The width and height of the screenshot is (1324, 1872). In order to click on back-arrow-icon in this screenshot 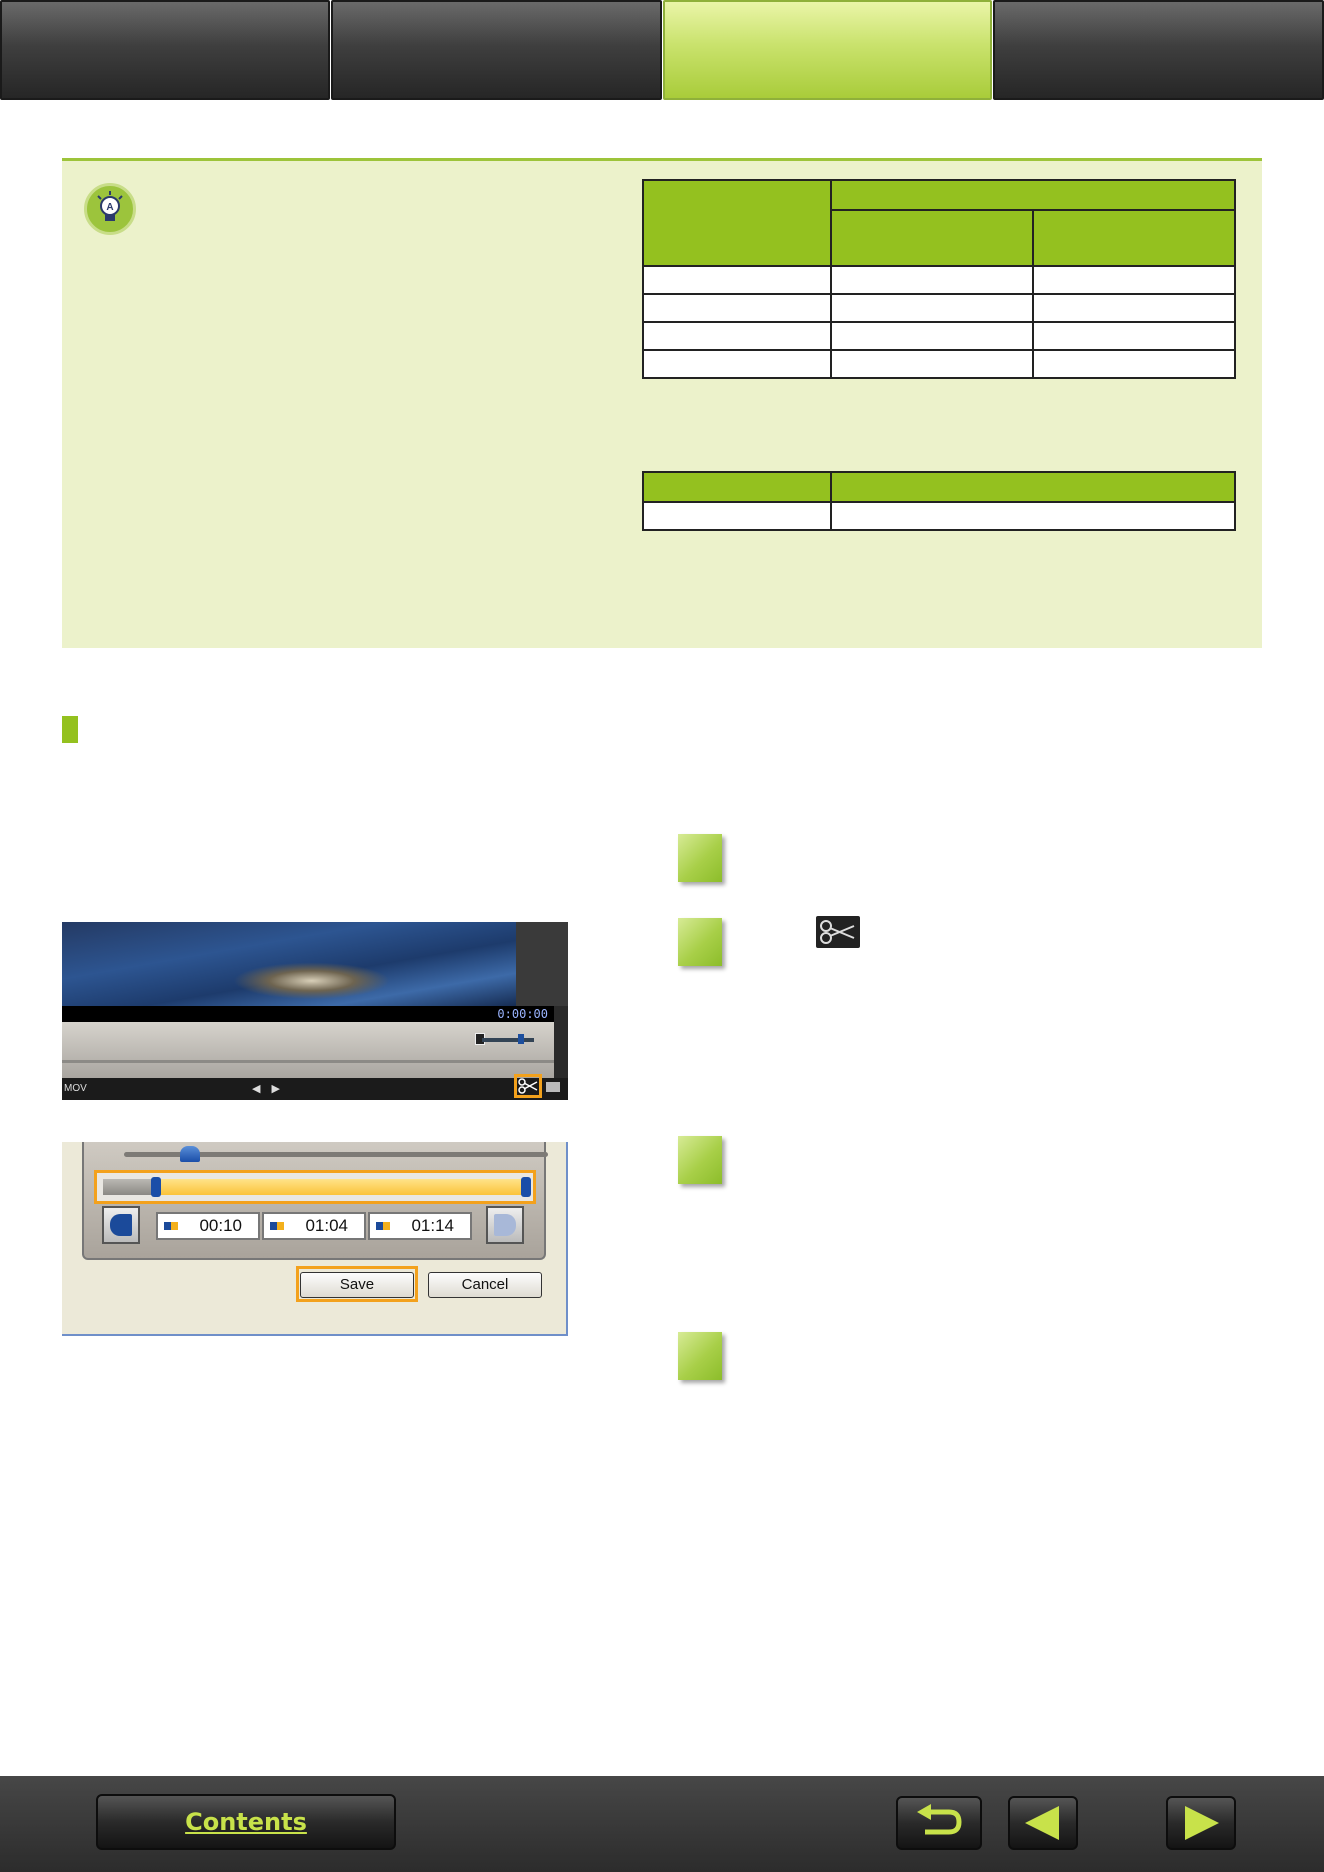, I will do `click(939, 1819)`.